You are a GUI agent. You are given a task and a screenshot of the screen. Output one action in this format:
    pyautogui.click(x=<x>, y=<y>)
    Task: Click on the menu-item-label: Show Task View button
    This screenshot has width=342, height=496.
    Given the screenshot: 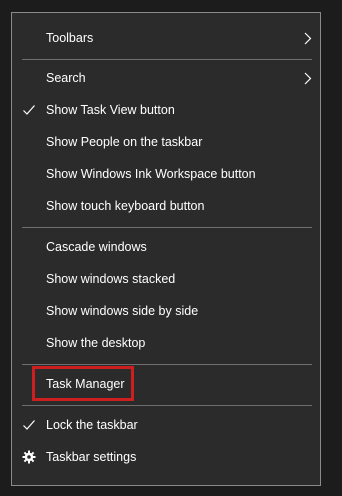 What is the action you would take?
    pyautogui.click(x=110, y=110)
    